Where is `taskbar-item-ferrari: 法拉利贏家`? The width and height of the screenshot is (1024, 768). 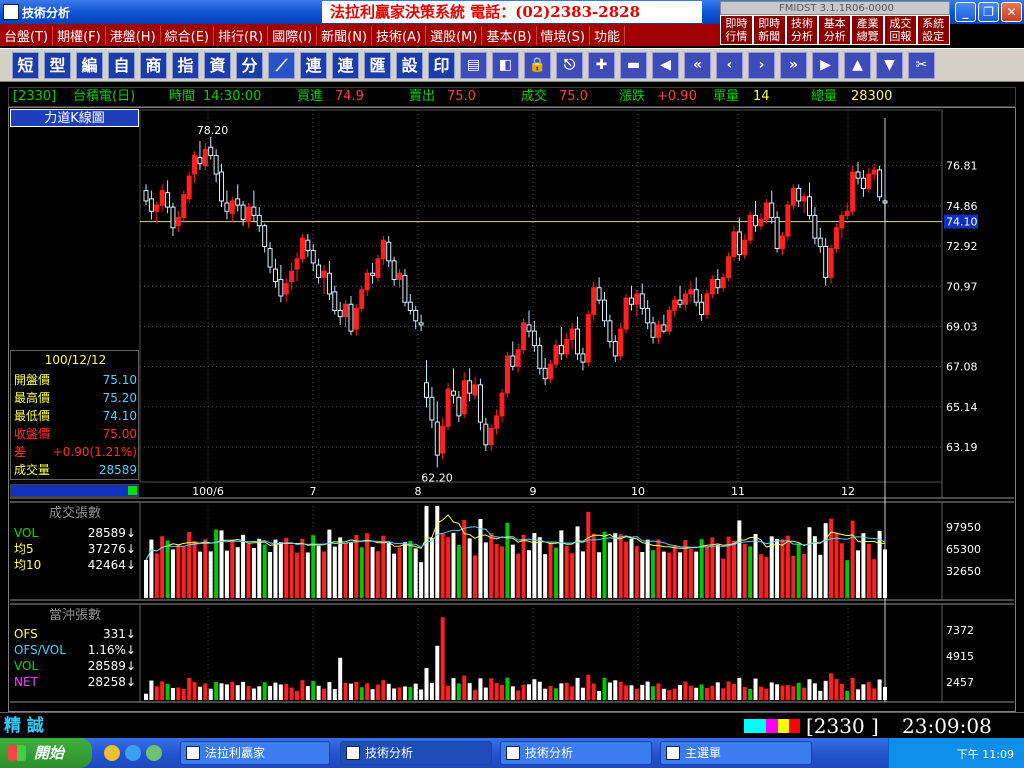 taskbar-item-ferrari: 法拉利贏家 is located at coordinates (255, 753).